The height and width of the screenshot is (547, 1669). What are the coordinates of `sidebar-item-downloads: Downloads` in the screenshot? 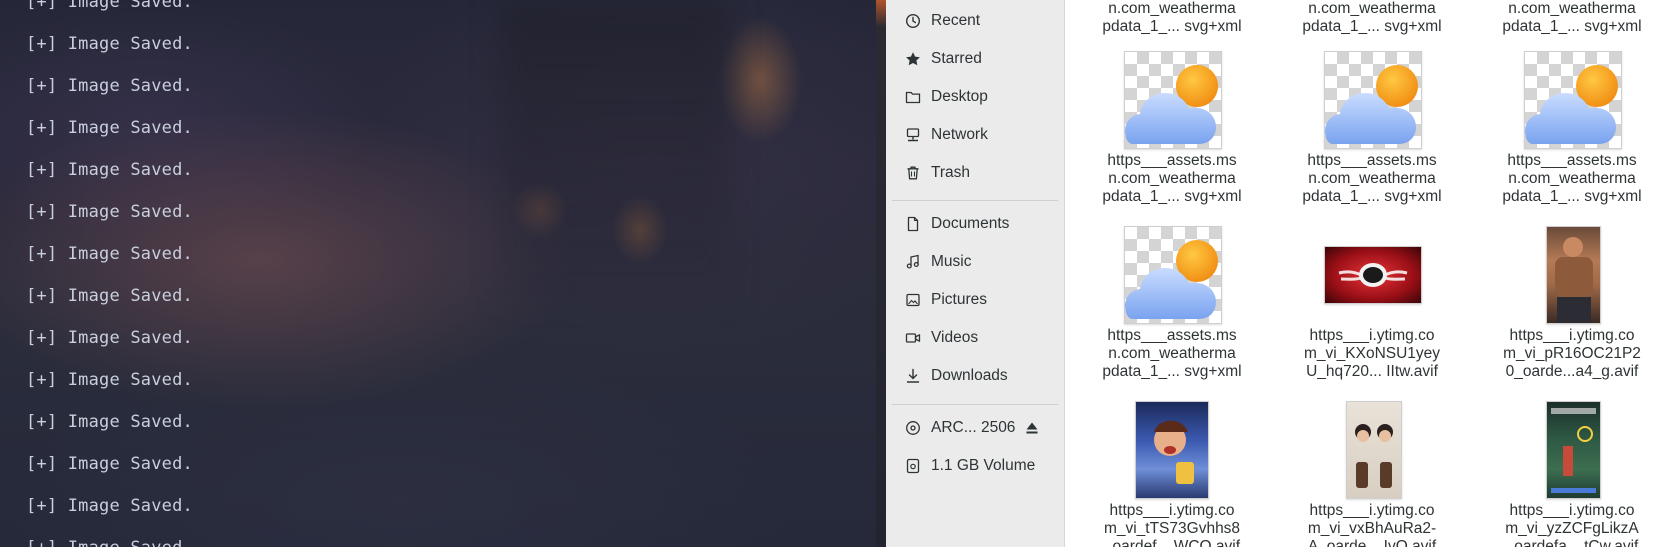 It's located at (975, 376).